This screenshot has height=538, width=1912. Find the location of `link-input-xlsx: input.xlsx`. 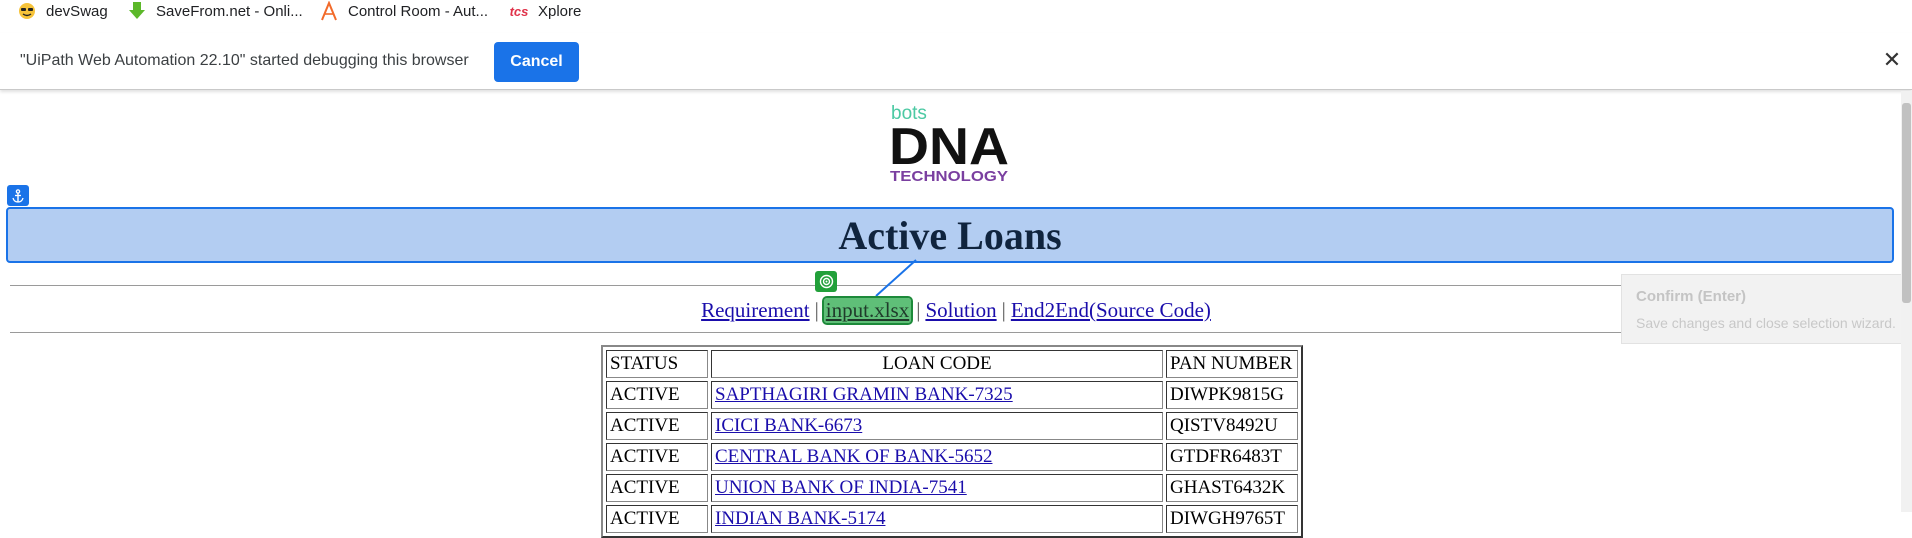

link-input-xlsx: input.xlsx is located at coordinates (867, 310).